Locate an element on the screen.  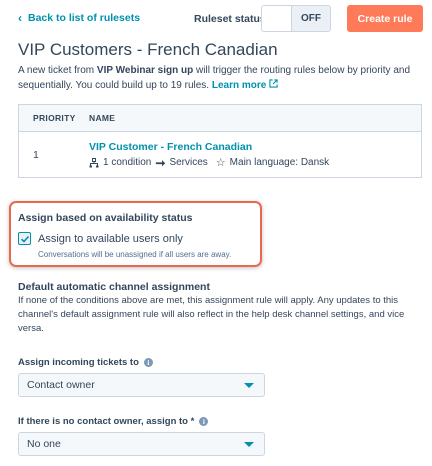
star-outline-icon: ☆ is located at coordinates (220, 163).